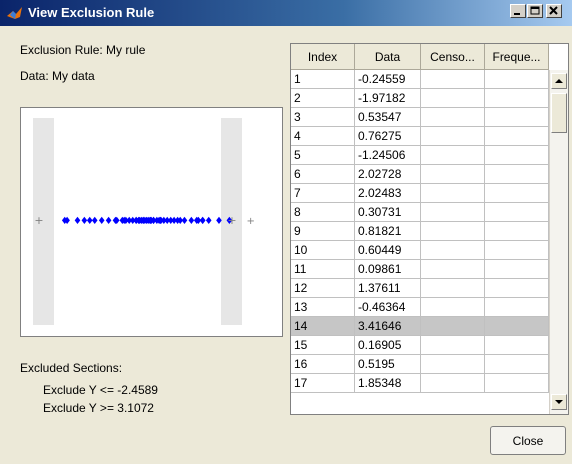 The height and width of the screenshot is (464, 572). Describe the element at coordinates (323, 326) in the screenshot. I see `cell-index: 14` at that location.